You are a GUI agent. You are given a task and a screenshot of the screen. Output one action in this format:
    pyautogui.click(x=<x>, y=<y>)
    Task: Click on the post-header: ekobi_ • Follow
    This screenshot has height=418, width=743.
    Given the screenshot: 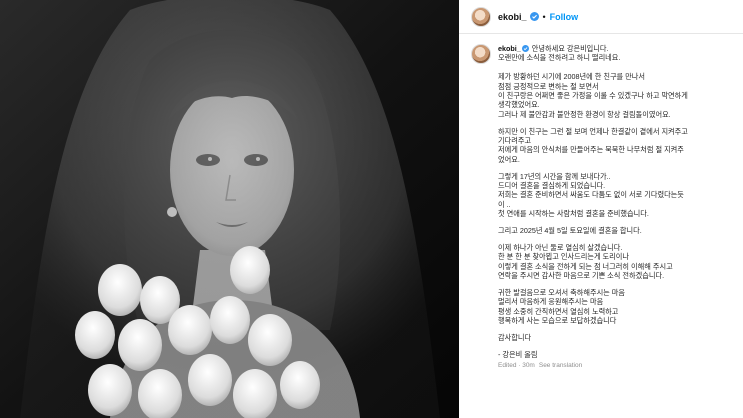 What is the action you would take?
    pyautogui.click(x=601, y=17)
    